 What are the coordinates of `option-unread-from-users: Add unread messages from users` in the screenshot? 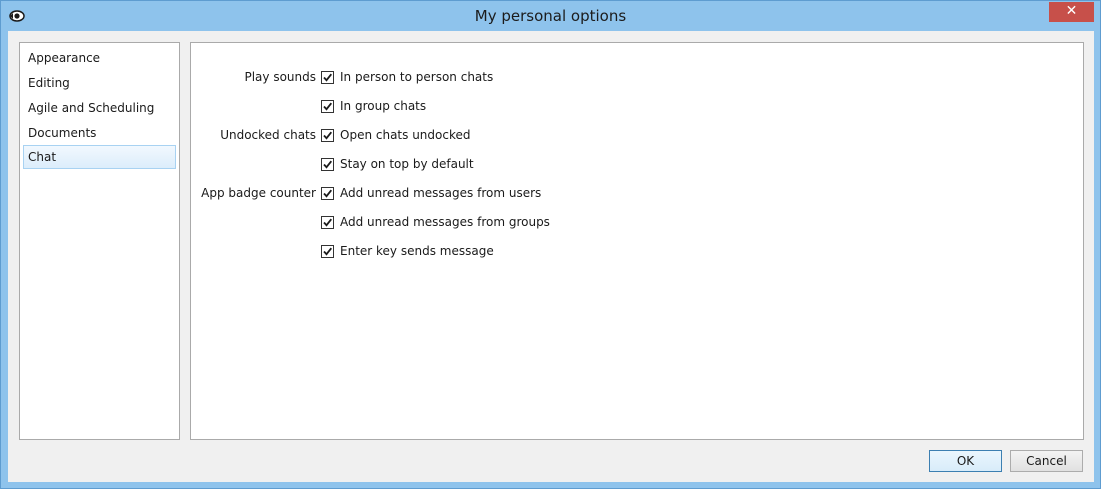 It's located at (431, 193).